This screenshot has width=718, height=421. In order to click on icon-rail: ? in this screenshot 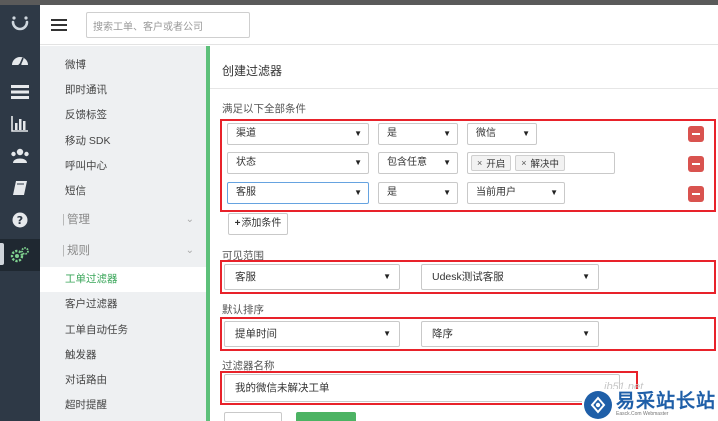, I will do `click(20, 213)`.